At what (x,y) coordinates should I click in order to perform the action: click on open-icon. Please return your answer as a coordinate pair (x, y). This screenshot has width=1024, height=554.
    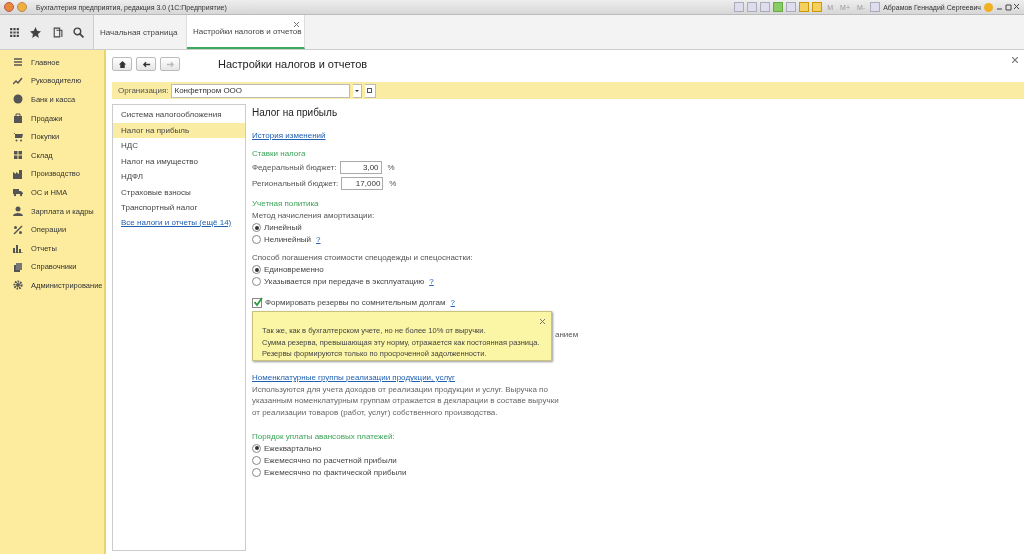
    Looking at the image, I should click on (370, 90).